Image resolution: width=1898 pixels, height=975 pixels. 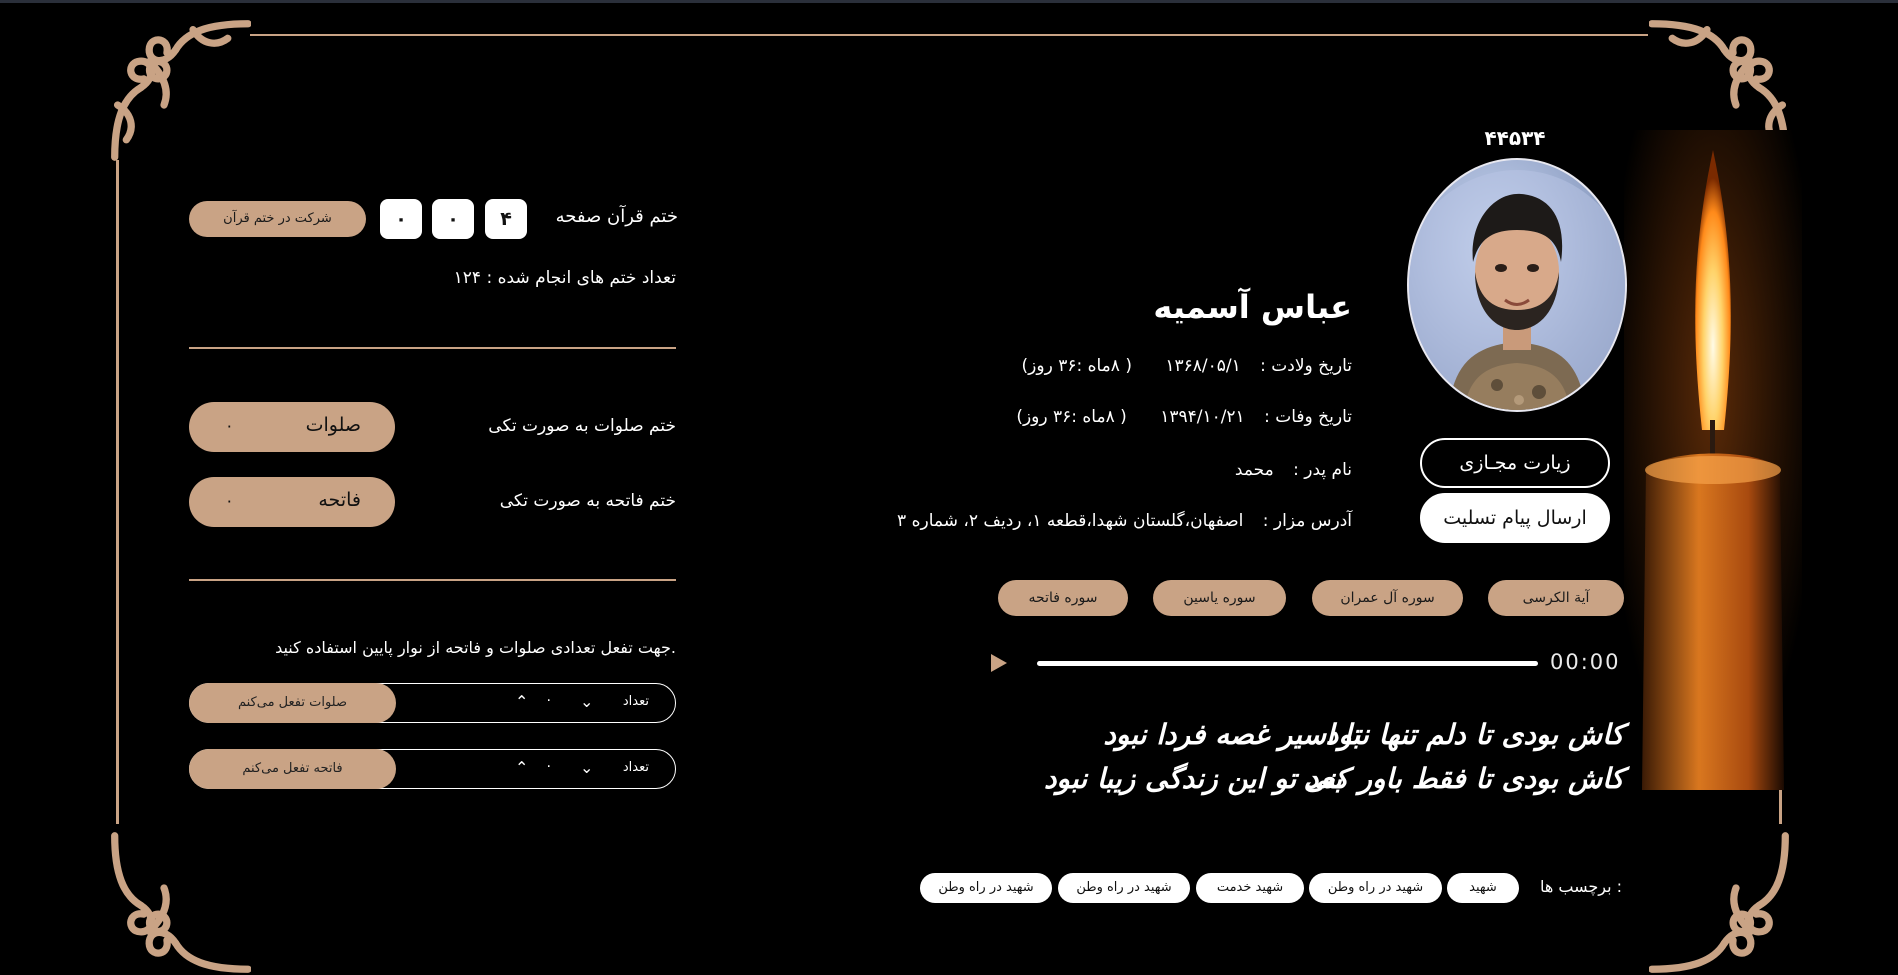 What do you see at coordinates (432, 703) in the screenshot?
I see `salavat-pledge-row: صلوات تفعل می‌کنم ⌃ ۰ ⌄ تعداد` at bounding box center [432, 703].